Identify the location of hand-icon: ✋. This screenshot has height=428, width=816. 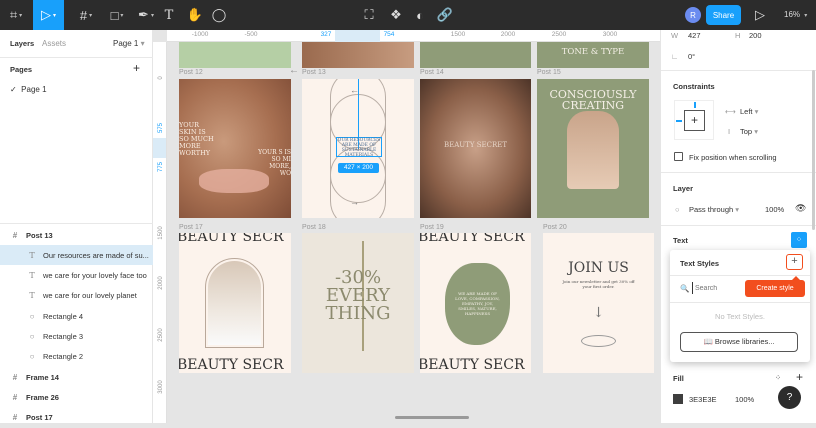
(195, 14).